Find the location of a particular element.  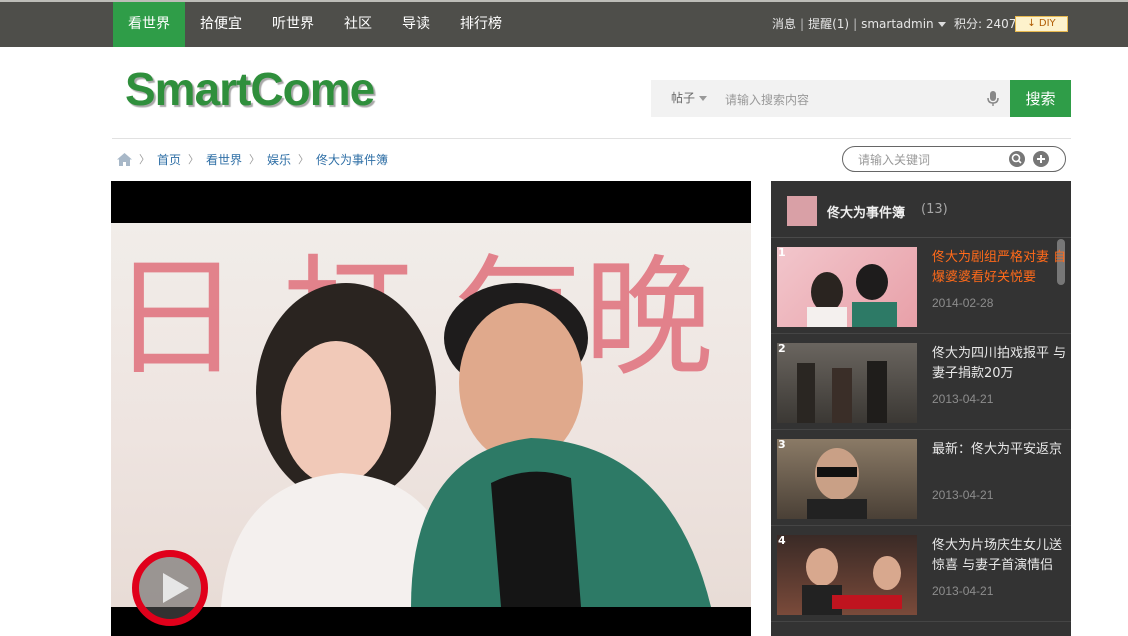

nav-item-kanshijie: 看世界 is located at coordinates (149, 24).